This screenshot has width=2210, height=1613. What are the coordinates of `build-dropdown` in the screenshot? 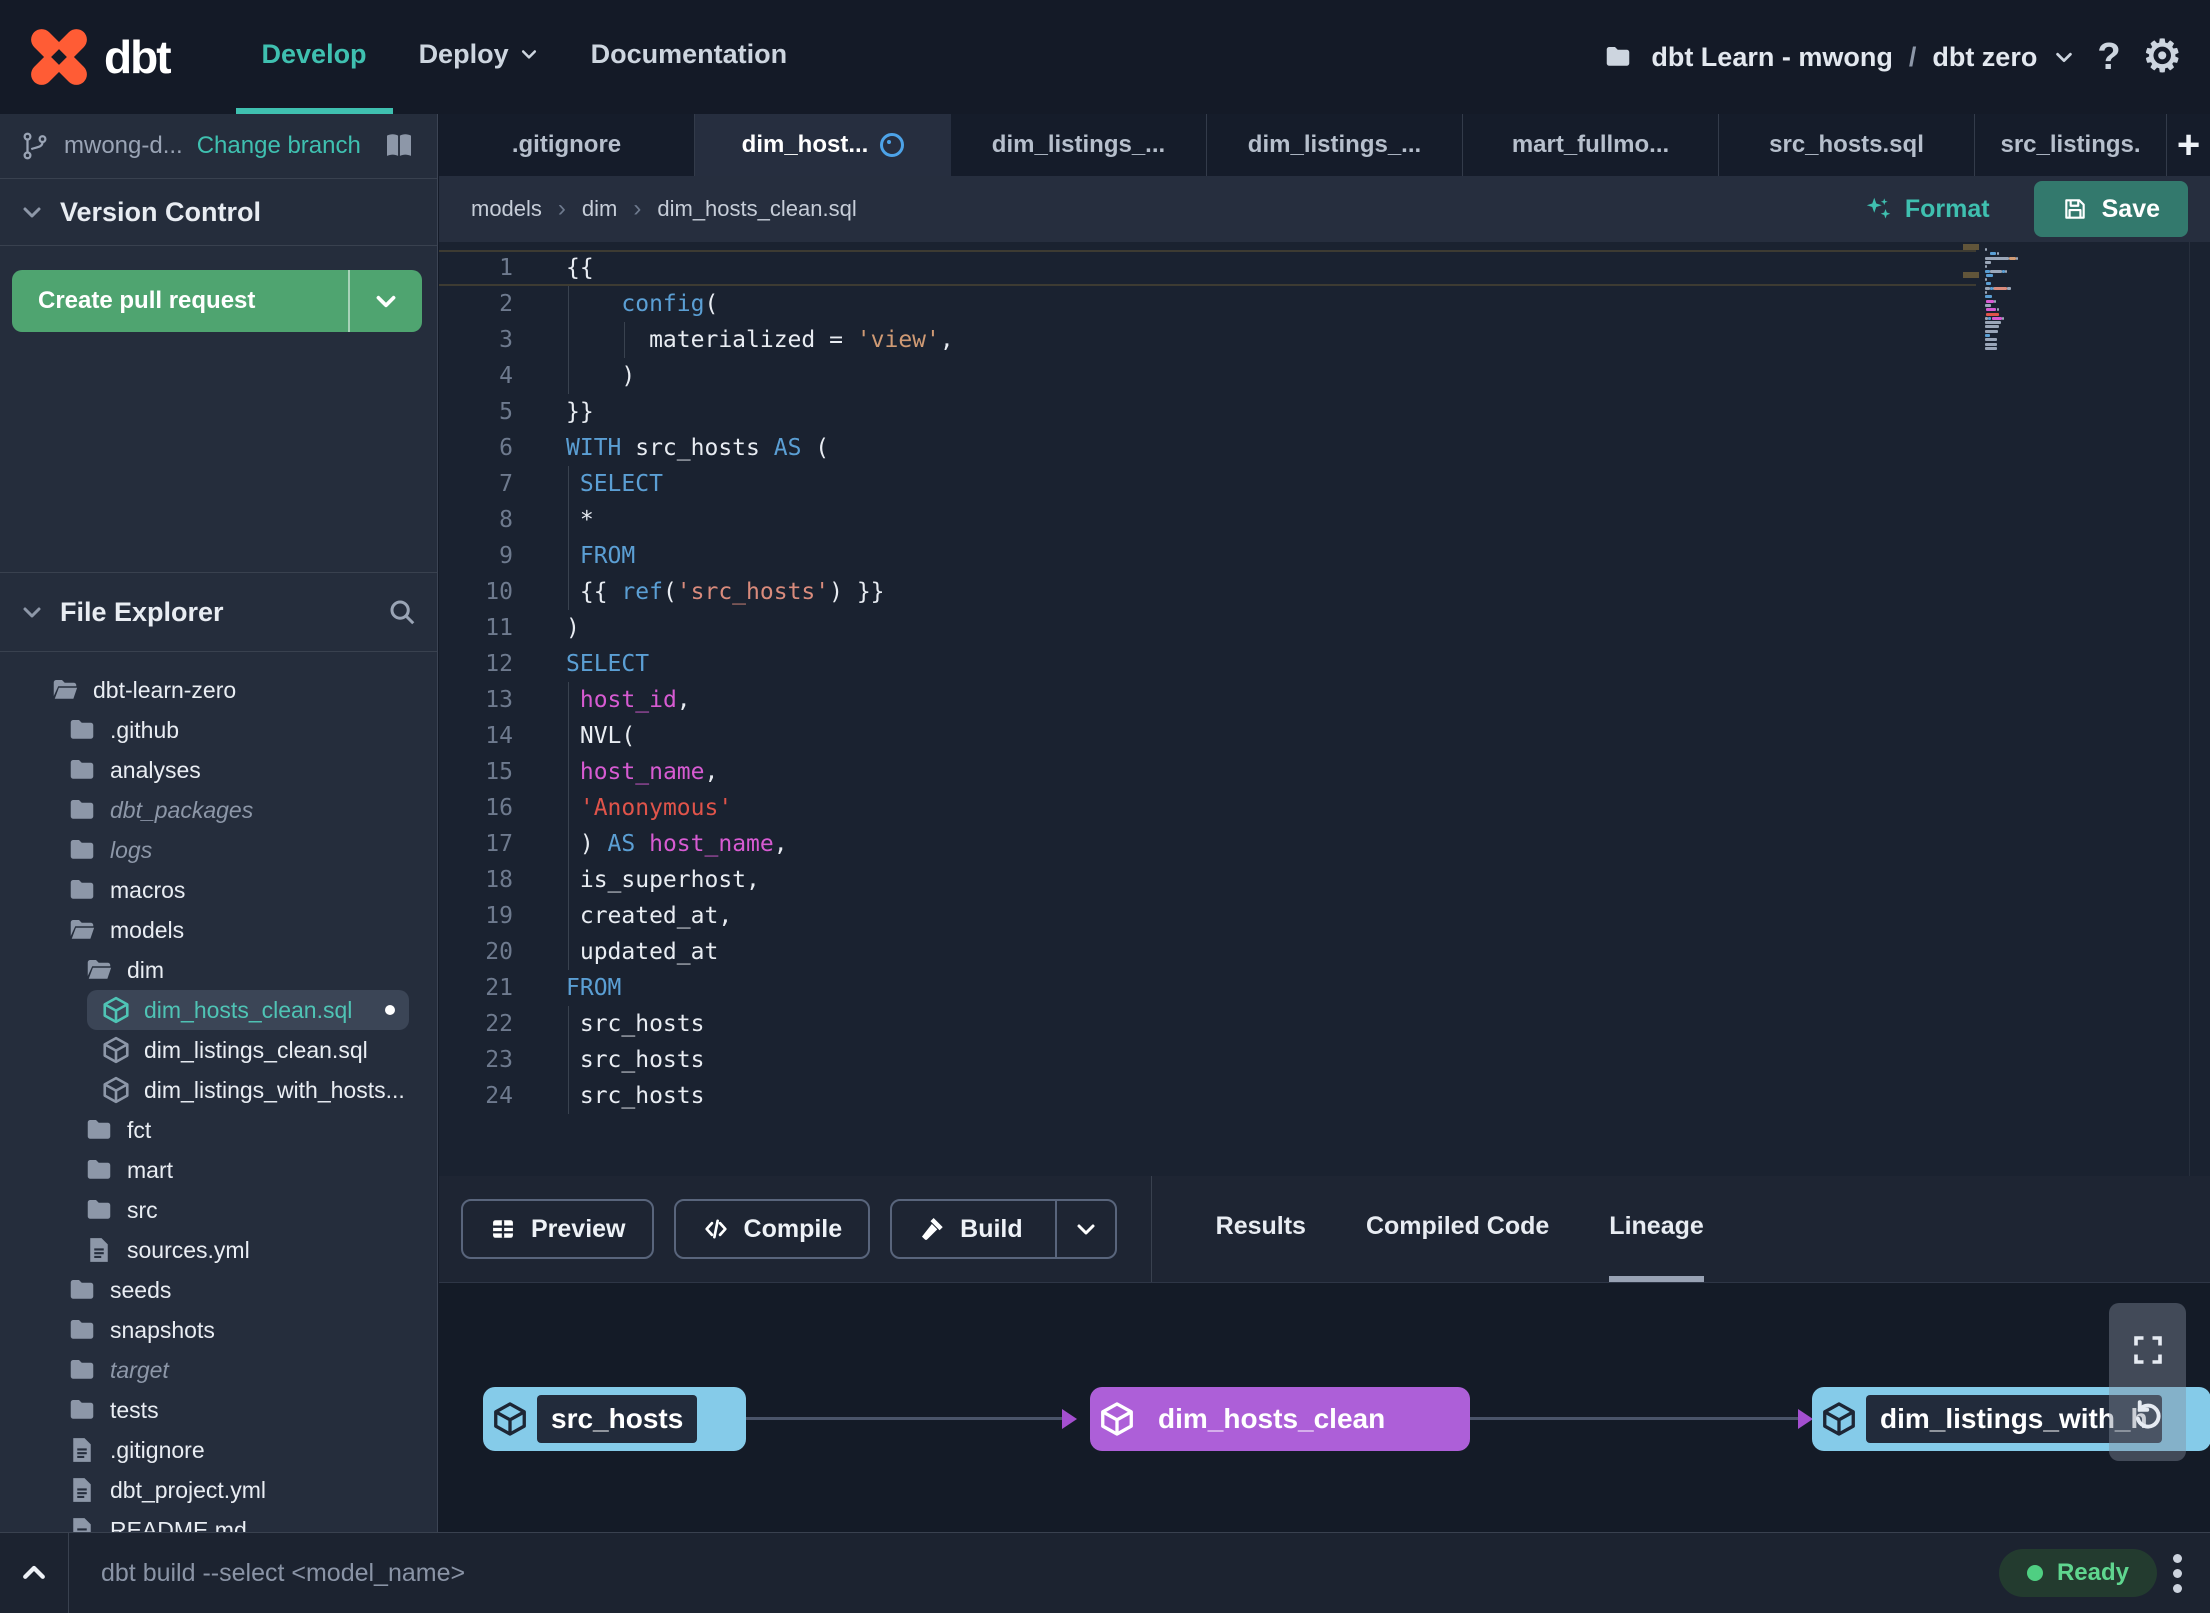 It's located at (1084, 1229).